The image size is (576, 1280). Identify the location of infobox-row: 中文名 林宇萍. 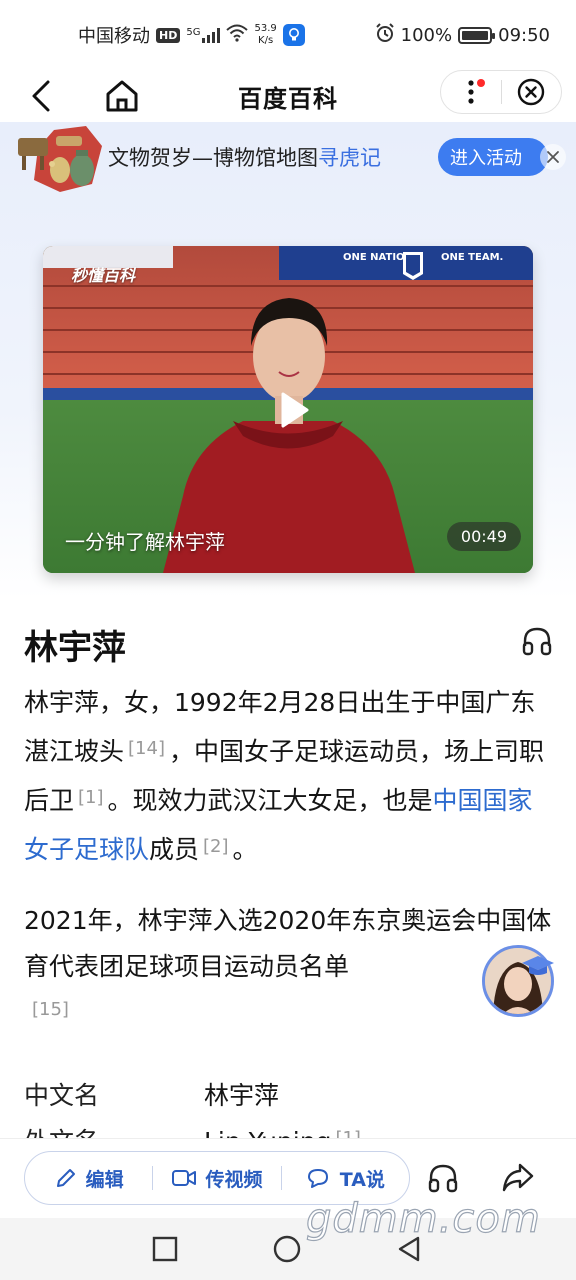
(151, 1094).